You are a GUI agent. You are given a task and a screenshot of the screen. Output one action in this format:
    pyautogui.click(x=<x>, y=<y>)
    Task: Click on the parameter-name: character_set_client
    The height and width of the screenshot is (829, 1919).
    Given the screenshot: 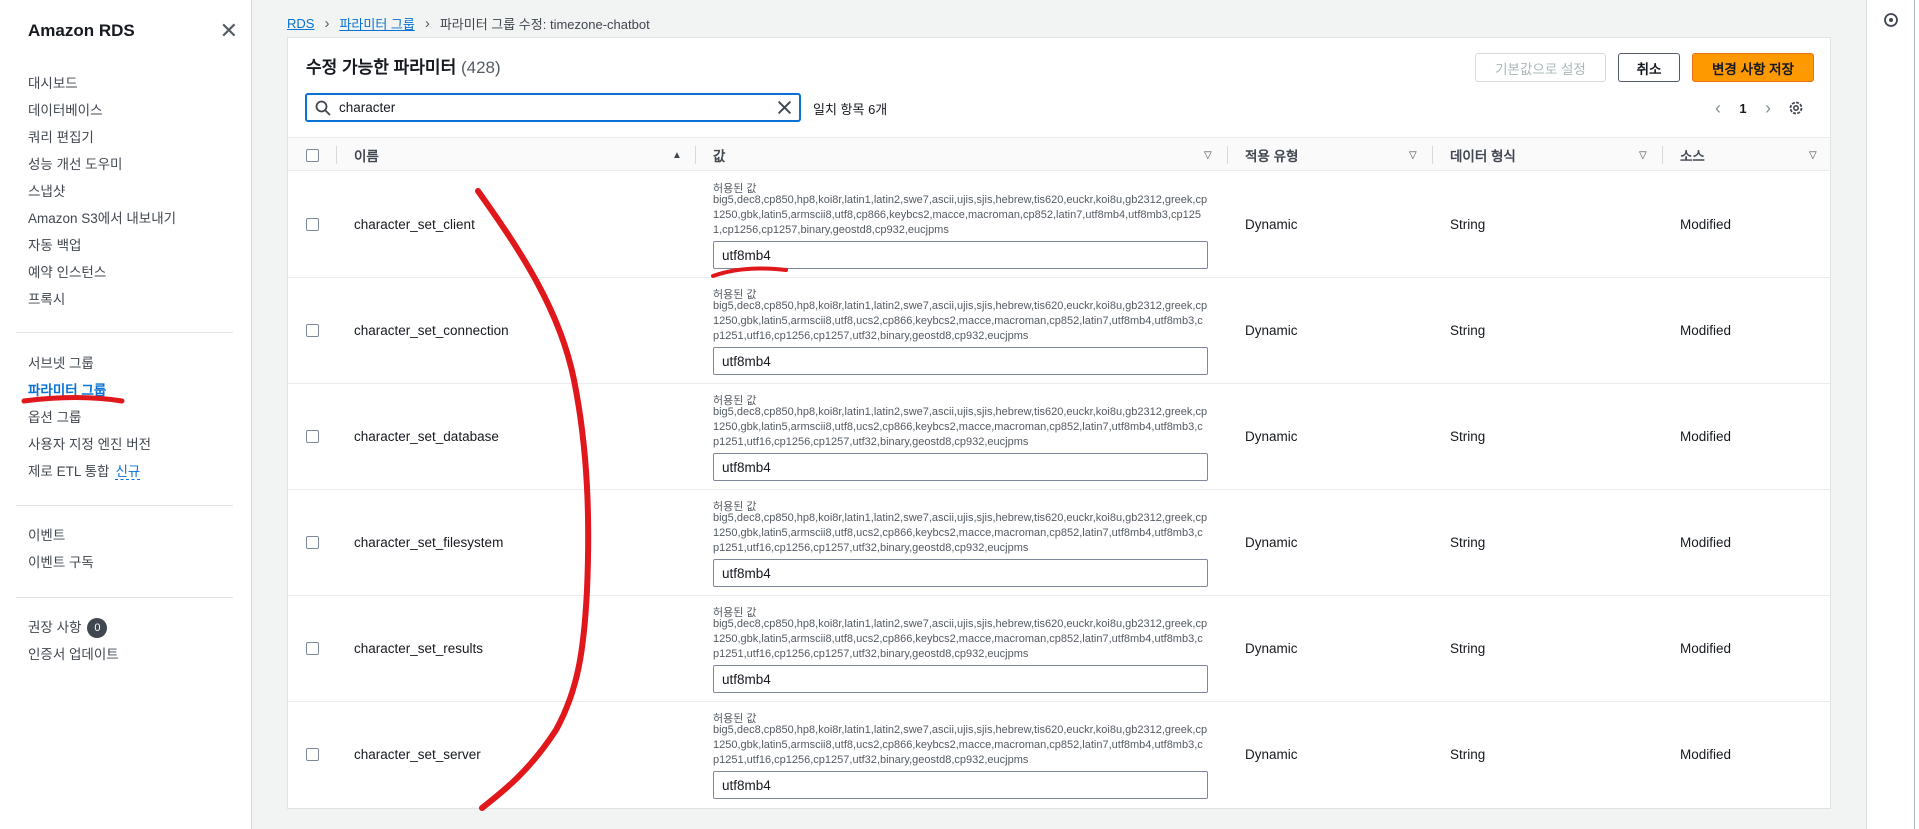 What is the action you would take?
    pyautogui.click(x=414, y=224)
    